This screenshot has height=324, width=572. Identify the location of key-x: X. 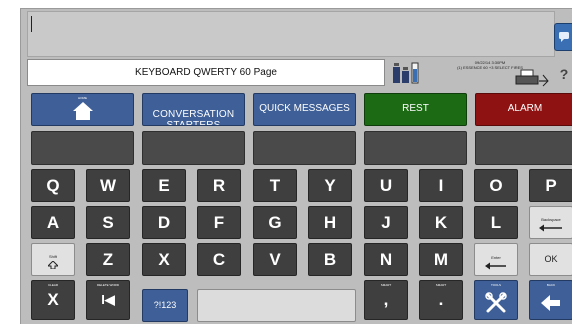
(164, 259).